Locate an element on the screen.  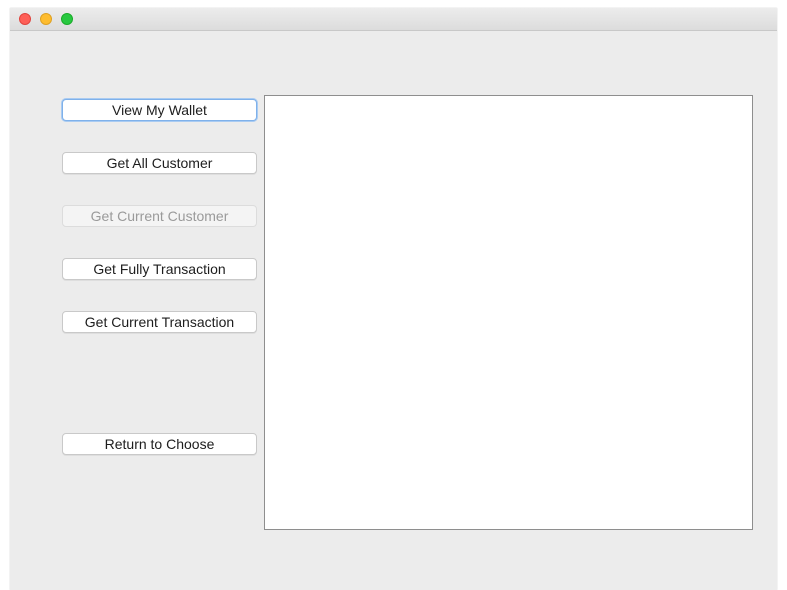
get-all-customer-button: Get All Customer is located at coordinates (159, 163).